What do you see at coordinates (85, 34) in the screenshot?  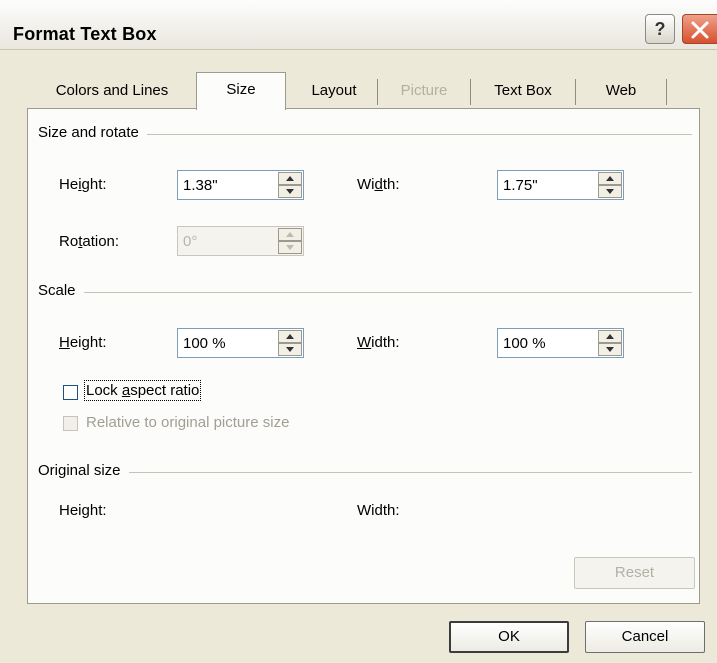 I see `dialog-title: Format Text Box` at bounding box center [85, 34].